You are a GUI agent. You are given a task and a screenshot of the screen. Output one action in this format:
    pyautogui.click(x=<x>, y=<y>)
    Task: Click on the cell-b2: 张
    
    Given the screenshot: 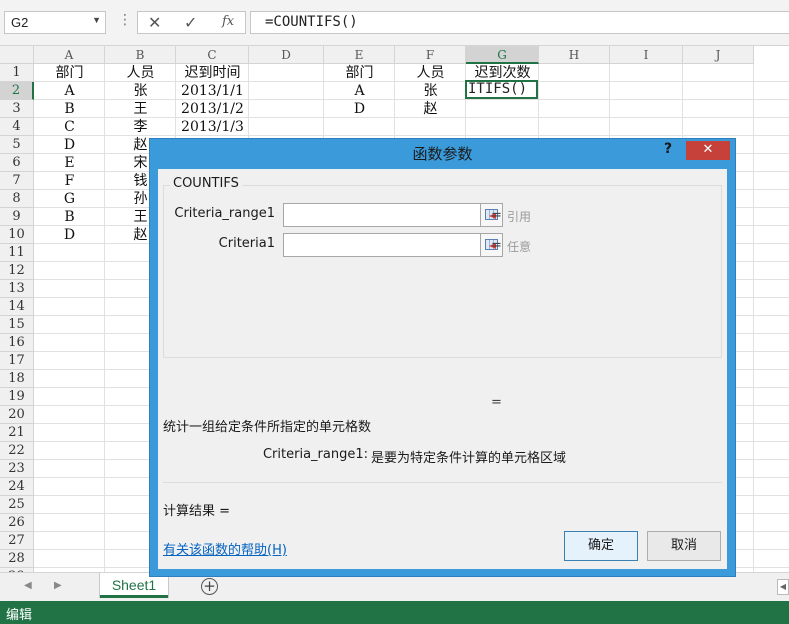 What is the action you would take?
    pyautogui.click(x=140, y=91)
    